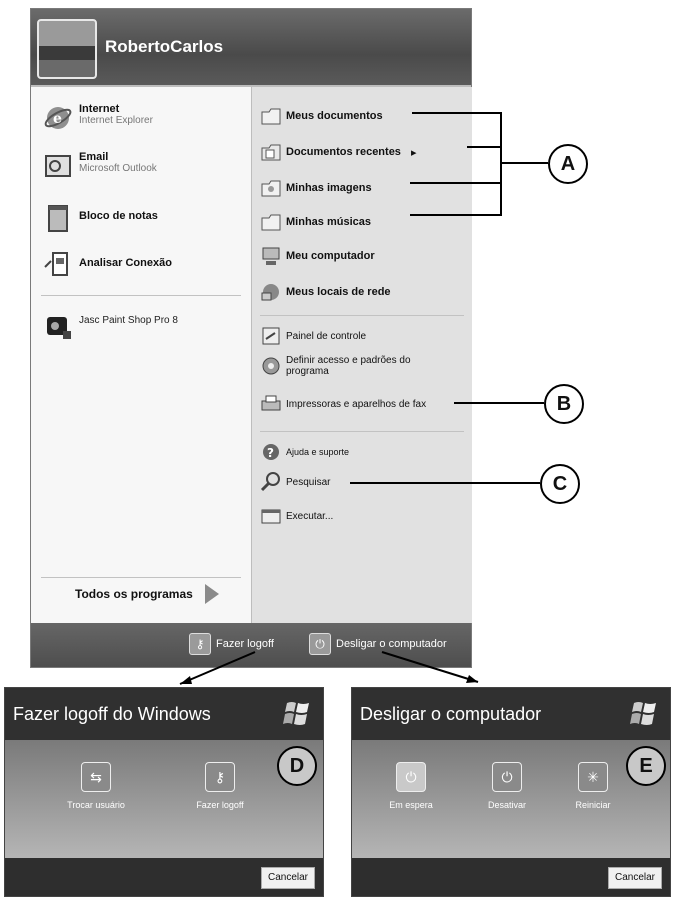  What do you see at coordinates (329, 188) in the screenshot?
I see `places-label: Minhas imagens` at bounding box center [329, 188].